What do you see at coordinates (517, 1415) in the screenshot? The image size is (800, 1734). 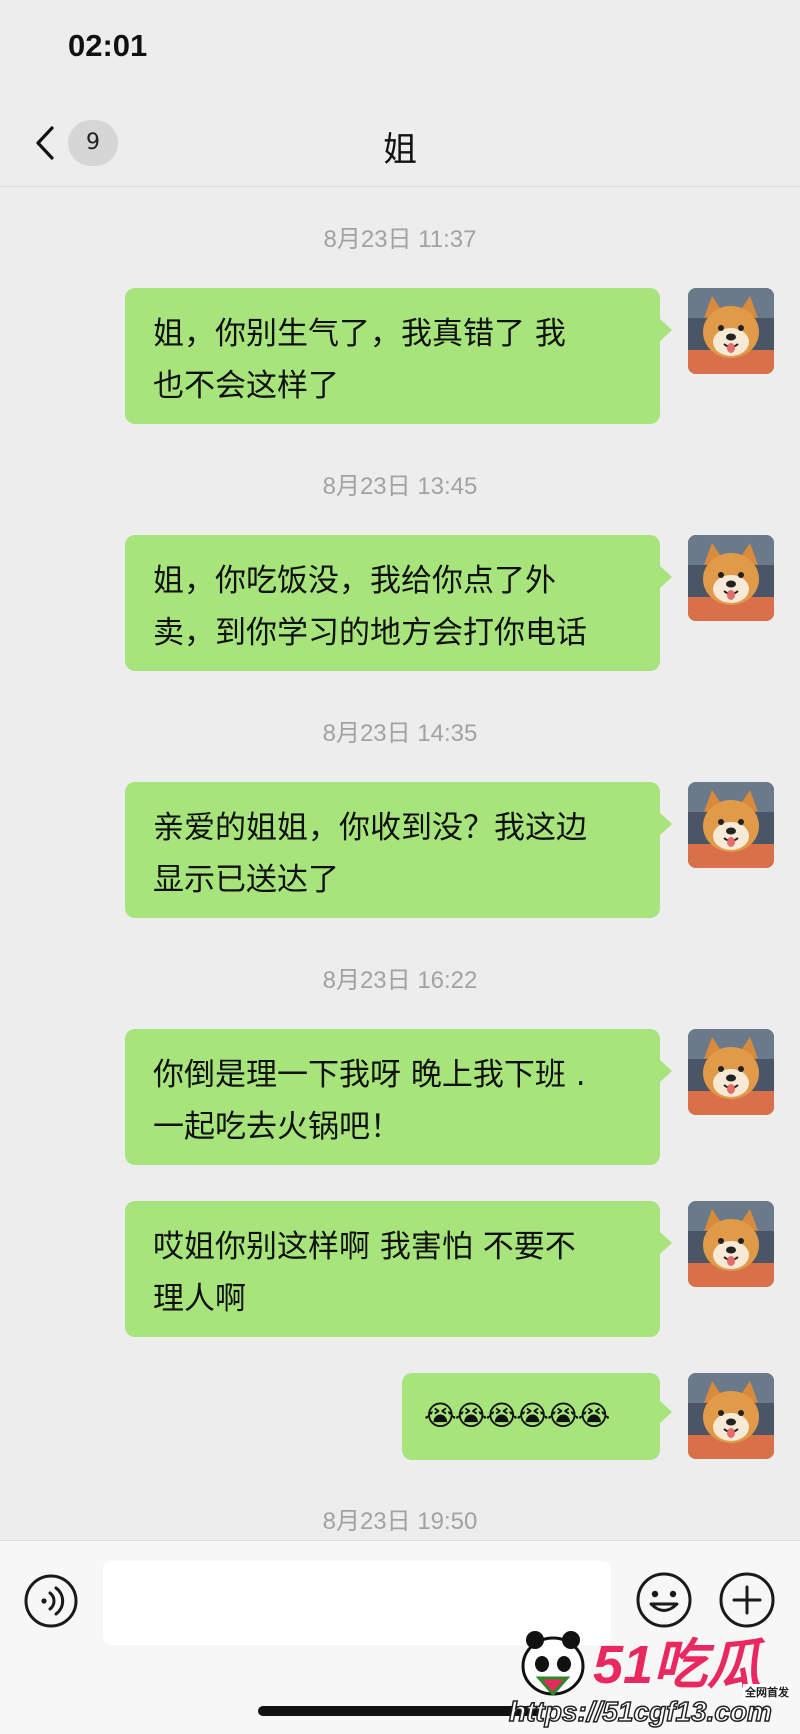 I see `emoji-message: 😭😭😭😭😭😭` at bounding box center [517, 1415].